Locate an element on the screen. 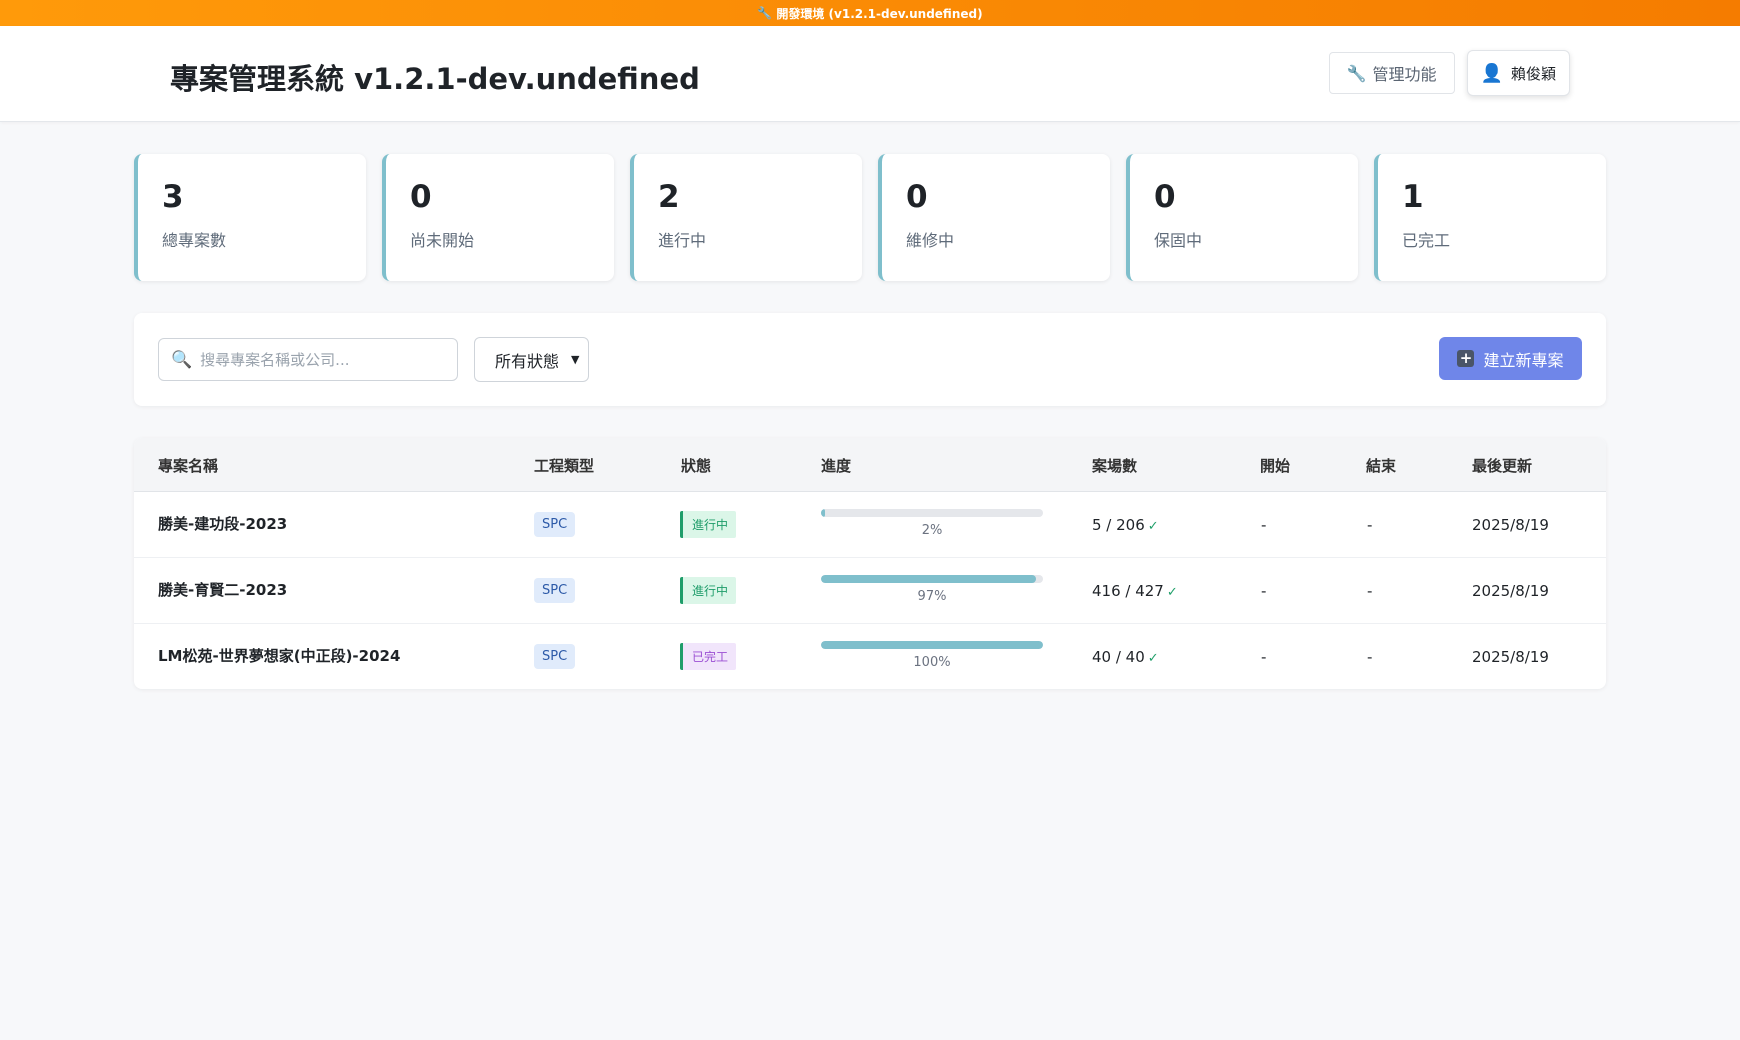  stat-value: 2 is located at coordinates (669, 197).